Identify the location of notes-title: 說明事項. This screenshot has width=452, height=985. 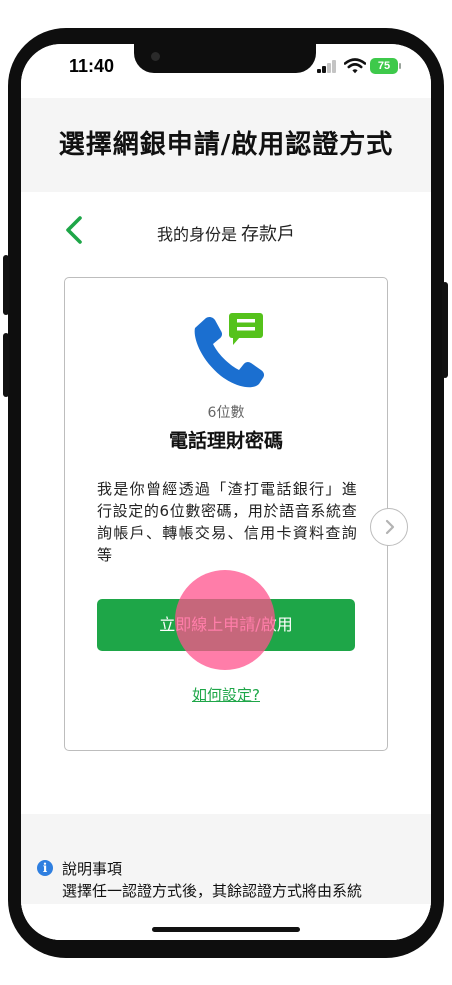
(92, 869).